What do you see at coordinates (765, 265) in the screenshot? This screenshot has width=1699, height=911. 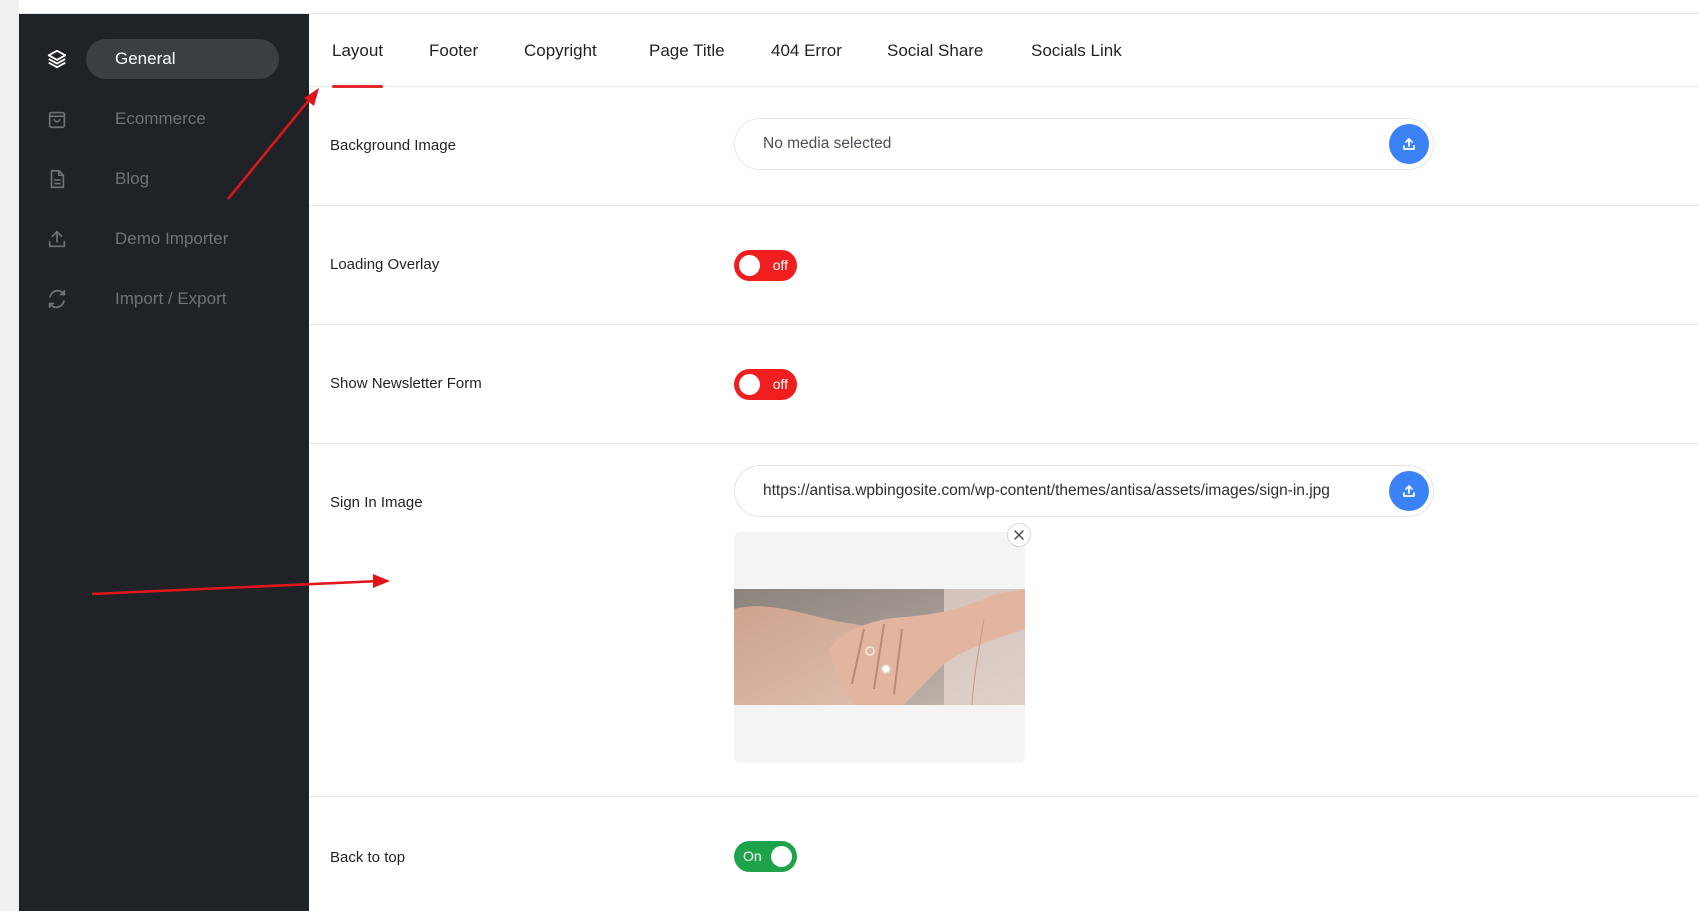 I see `loading-overlay-toggle: off` at bounding box center [765, 265].